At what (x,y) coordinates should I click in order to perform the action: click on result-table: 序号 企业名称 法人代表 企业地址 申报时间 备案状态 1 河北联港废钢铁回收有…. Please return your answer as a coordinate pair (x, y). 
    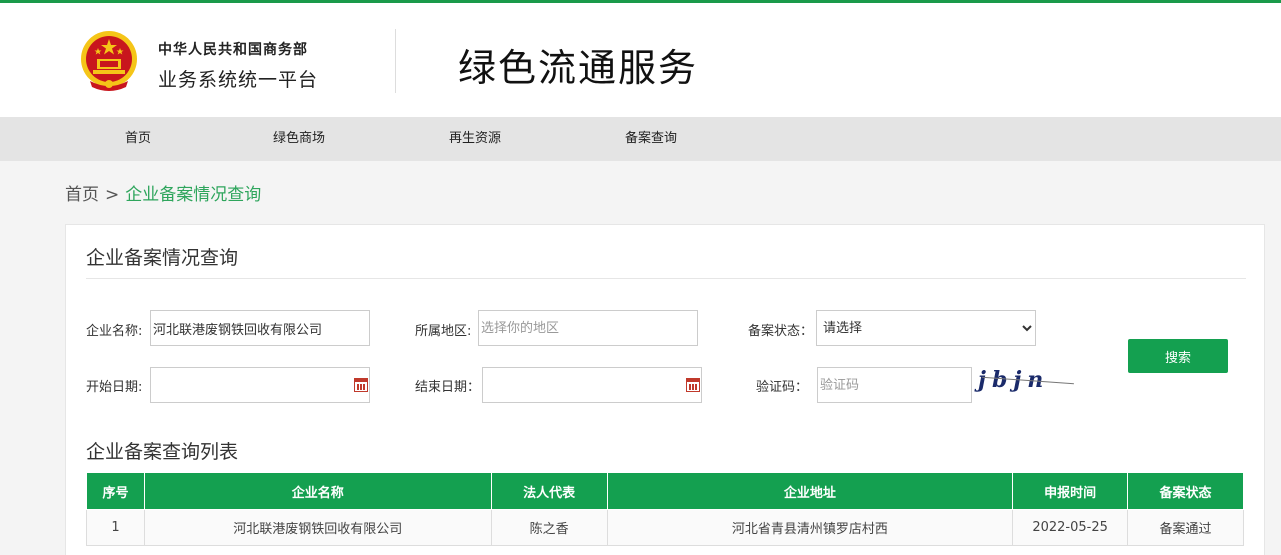
    Looking at the image, I should click on (665, 509).